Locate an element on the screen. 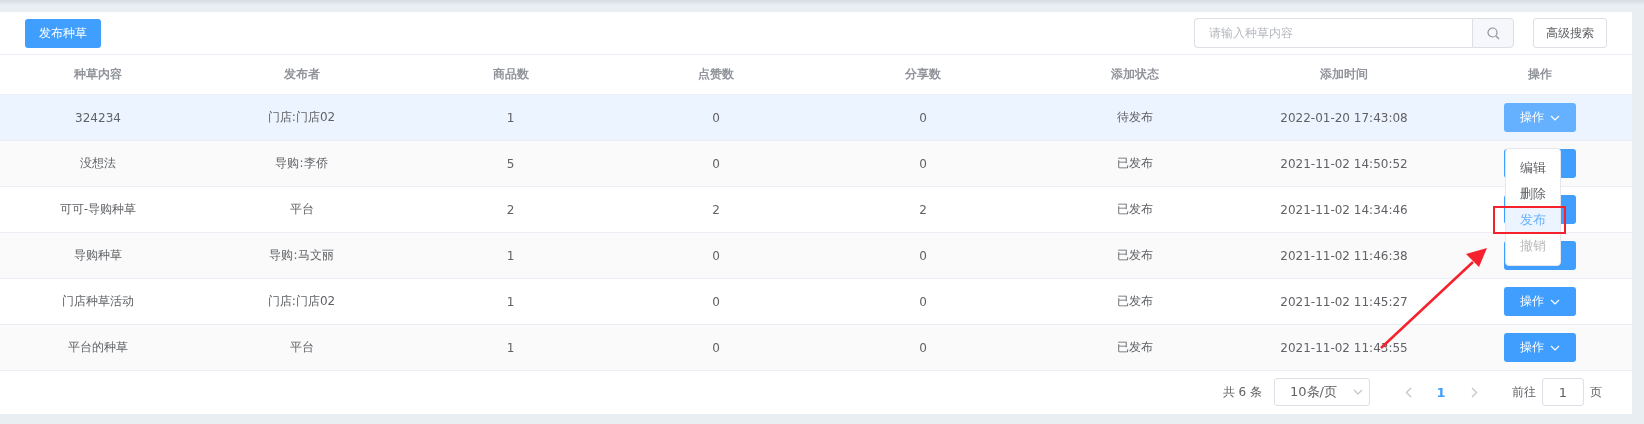 The width and height of the screenshot is (1644, 424). goto-page-field: 1 is located at coordinates (1563, 392).